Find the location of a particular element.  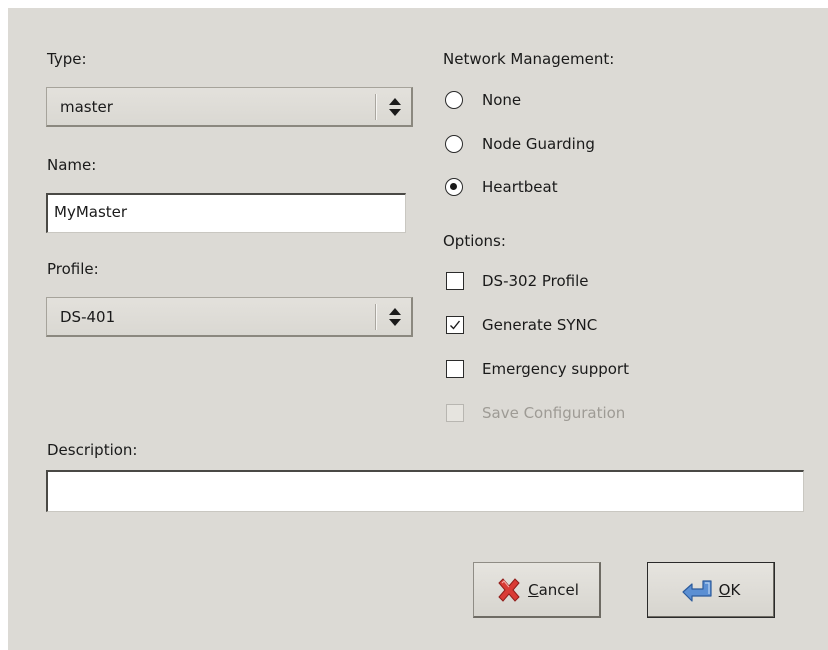

name-value: MyMaster is located at coordinates (91, 212).